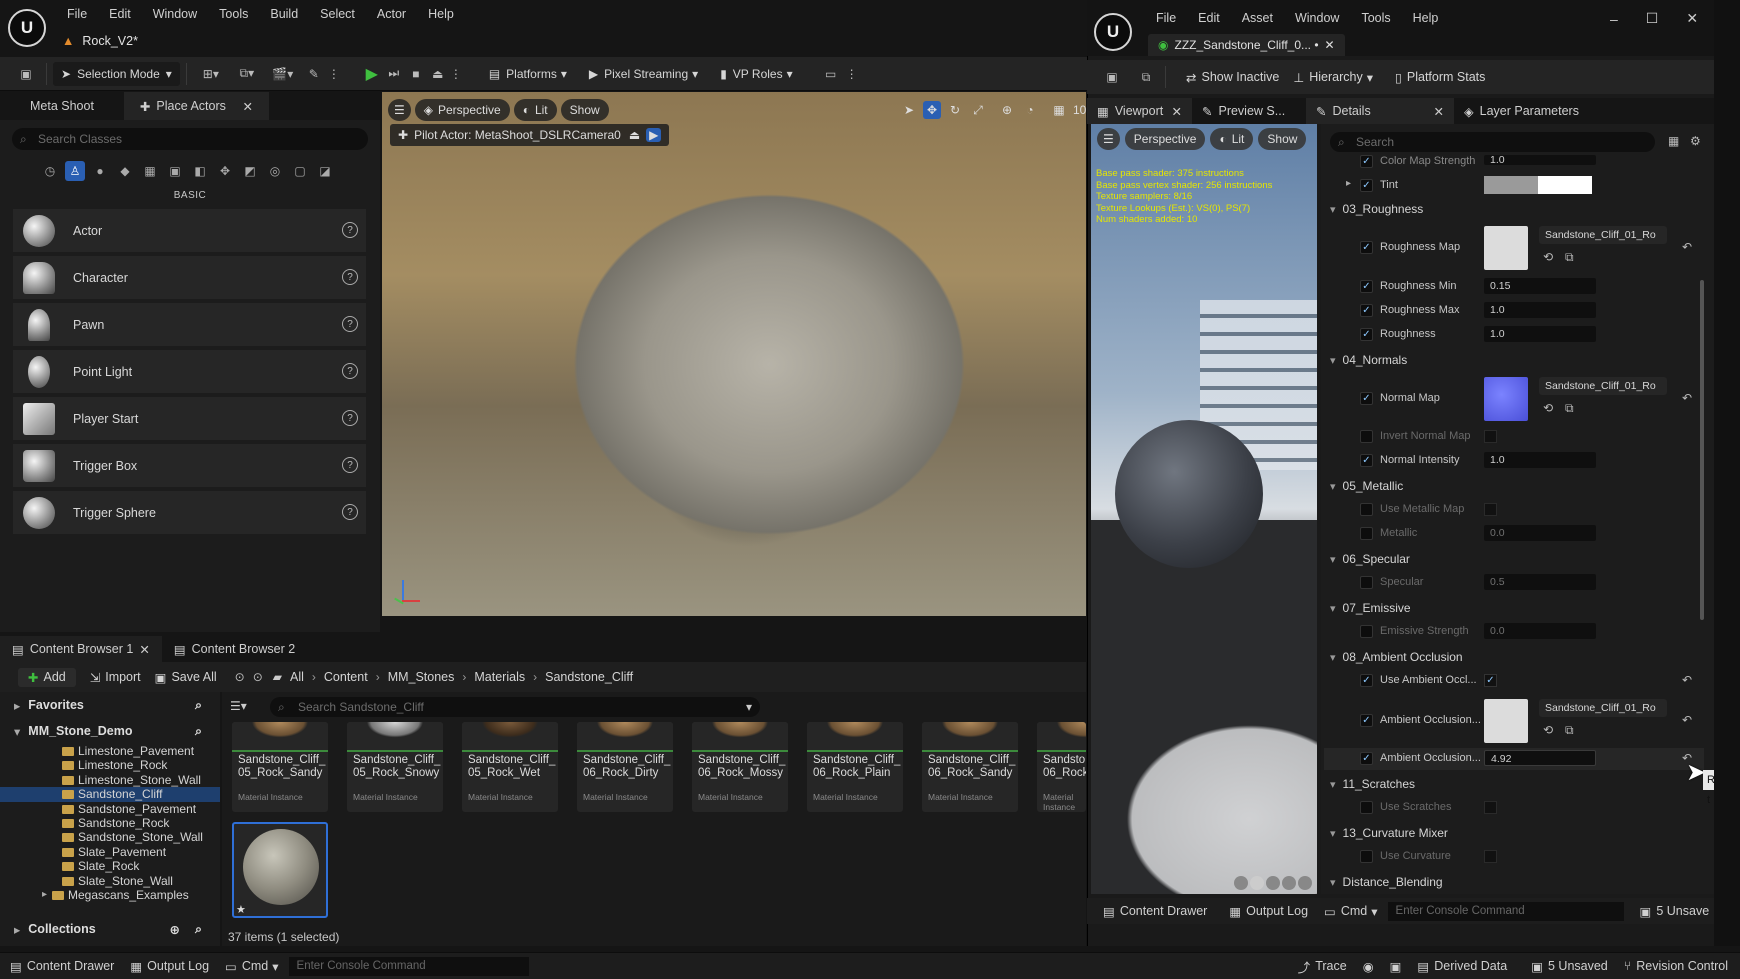 This screenshot has height=979, width=1740. I want to click on recent-icon: ◷, so click(50, 171).